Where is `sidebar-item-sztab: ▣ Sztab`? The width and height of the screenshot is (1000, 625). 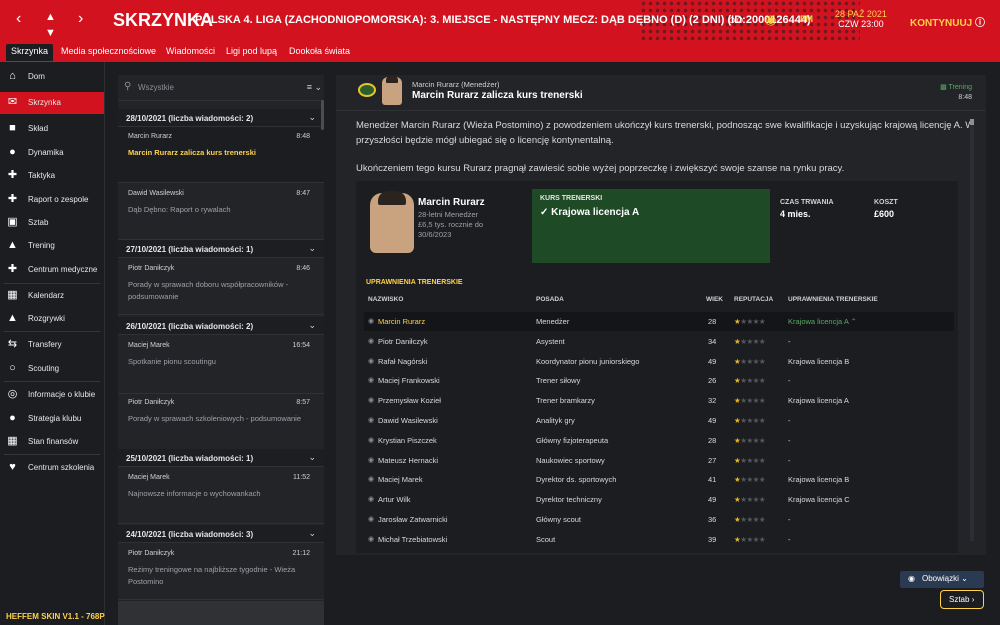 sidebar-item-sztab: ▣ Sztab is located at coordinates (52, 223).